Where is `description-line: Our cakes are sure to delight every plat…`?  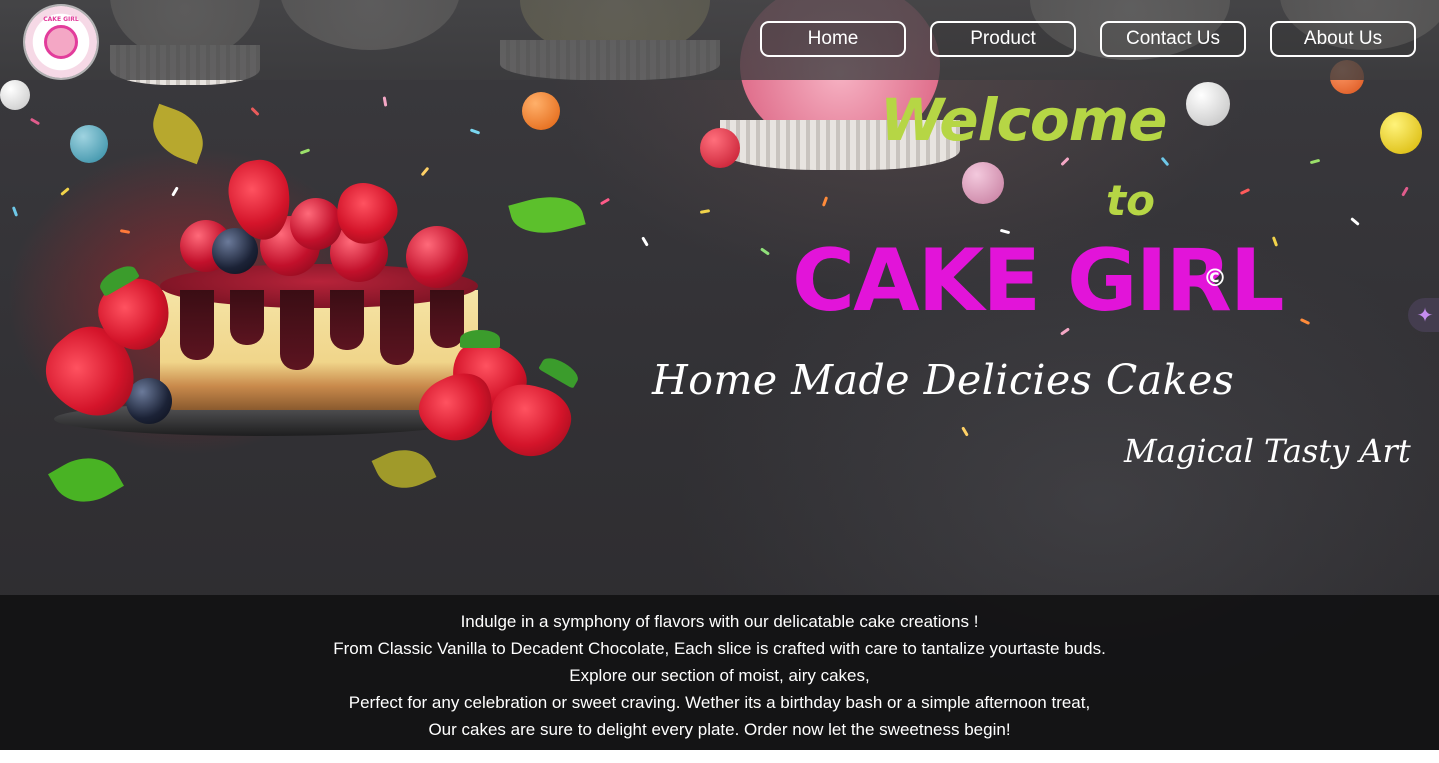
description-line: Our cakes are sure to delight every plat… is located at coordinates (719, 729).